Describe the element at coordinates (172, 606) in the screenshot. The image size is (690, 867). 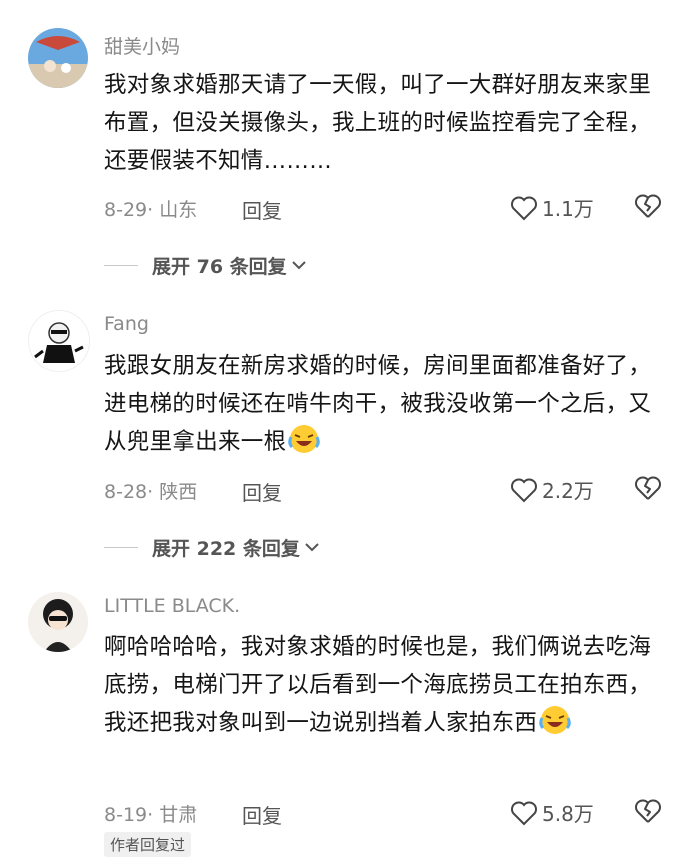
I see `username: LITTLE BLACK.` at that location.